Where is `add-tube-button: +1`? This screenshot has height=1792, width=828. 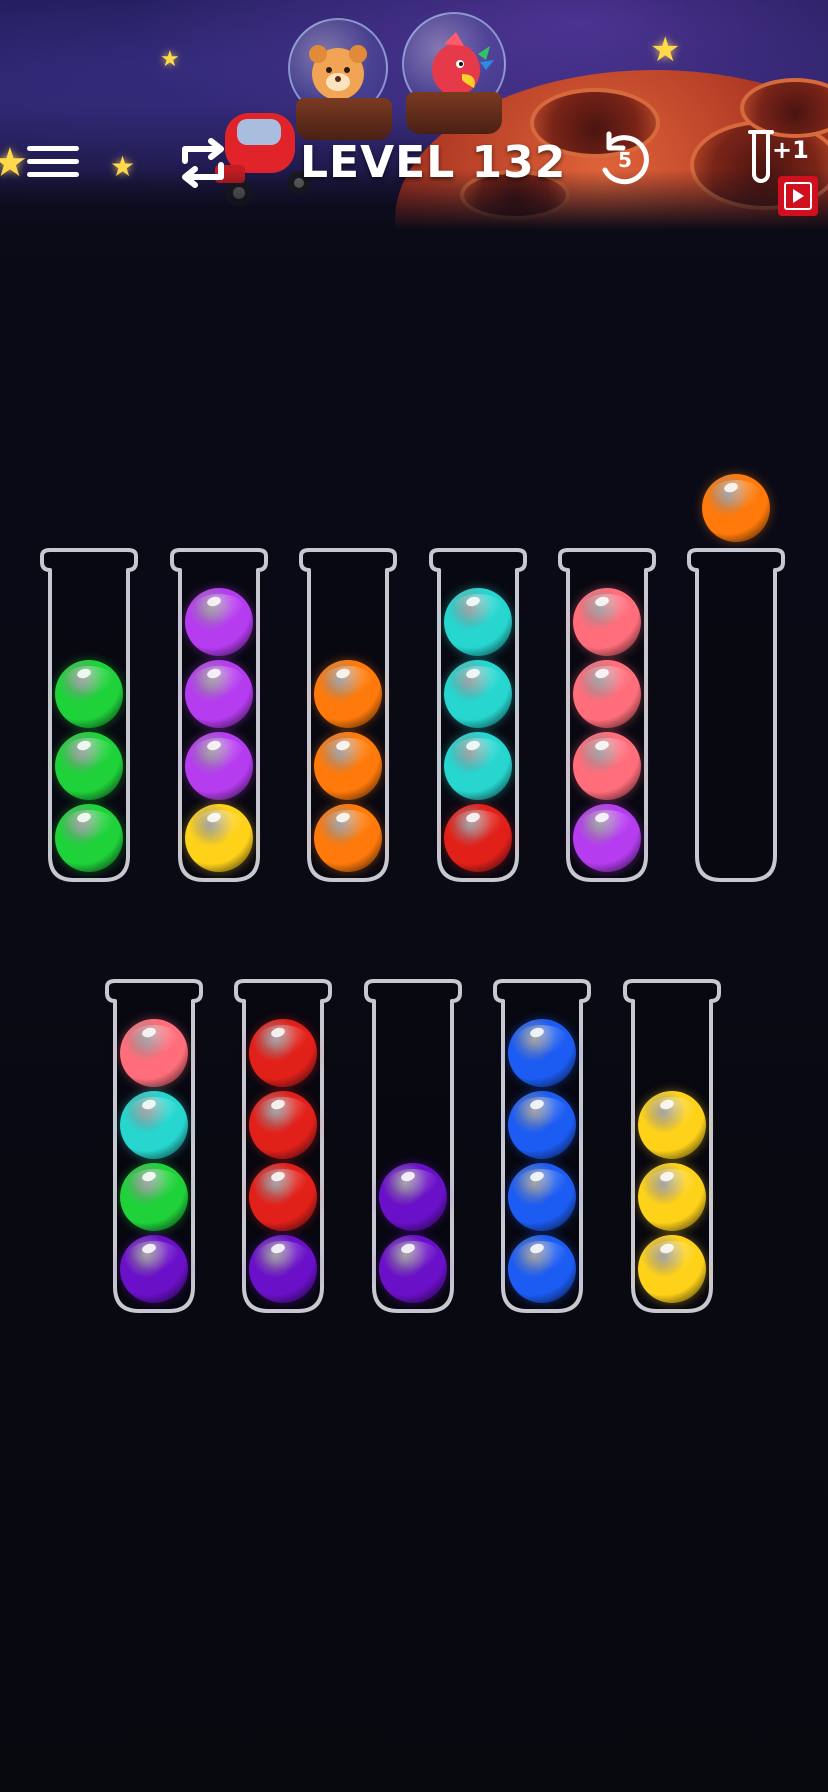
add-tube-button: +1 is located at coordinates (778, 173).